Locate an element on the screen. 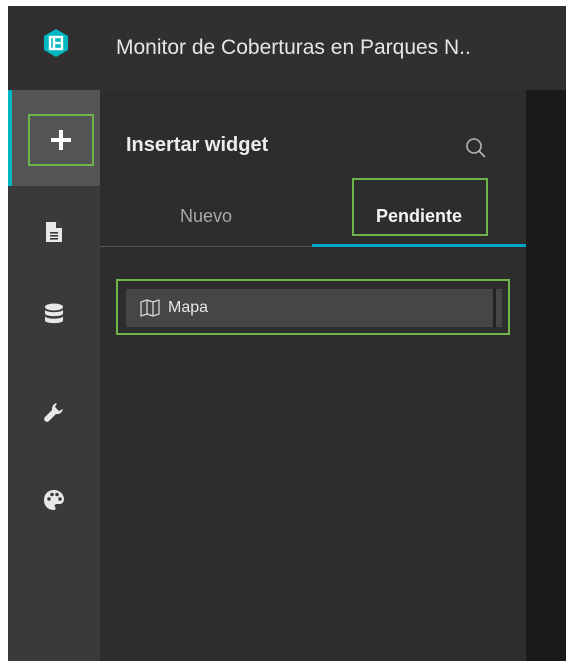 The width and height of the screenshot is (566, 661). app-header: Monitor de Coberturas en Parques N.. is located at coordinates (287, 48).